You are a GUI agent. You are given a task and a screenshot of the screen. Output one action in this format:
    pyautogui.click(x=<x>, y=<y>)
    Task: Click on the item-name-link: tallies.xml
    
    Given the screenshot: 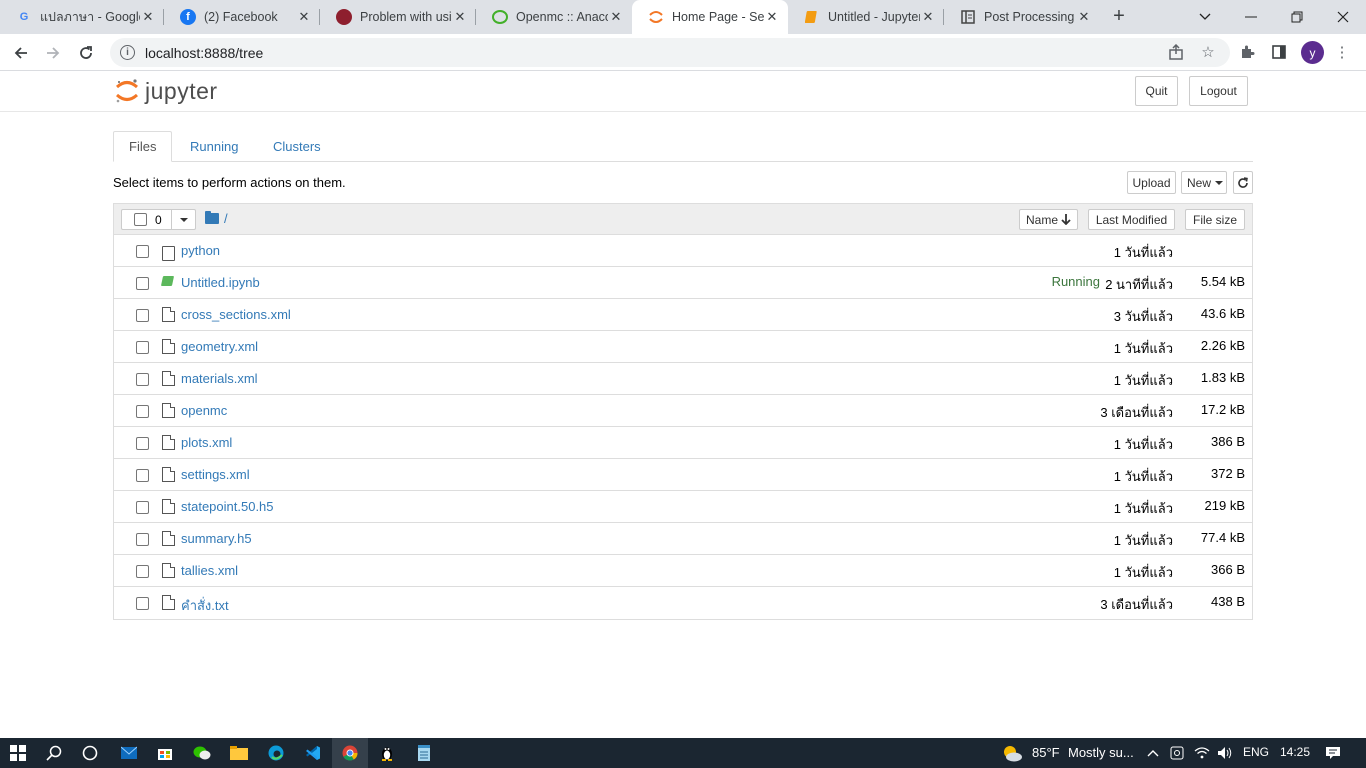 What is the action you would take?
    pyautogui.click(x=209, y=570)
    